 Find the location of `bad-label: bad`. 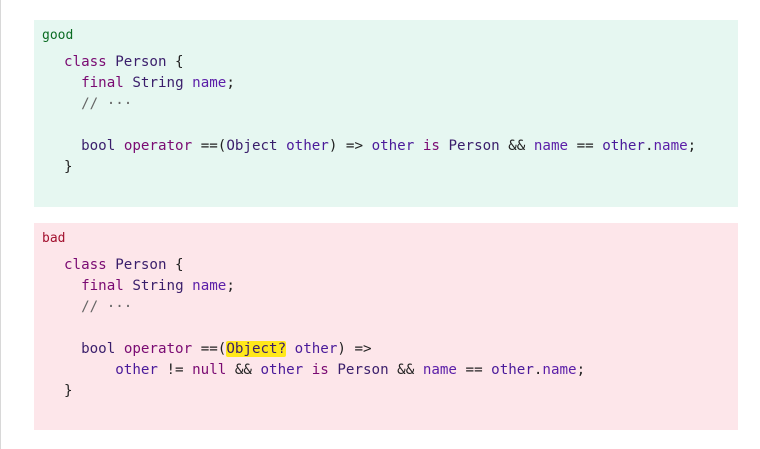

bad-label: bad is located at coordinates (54, 238).